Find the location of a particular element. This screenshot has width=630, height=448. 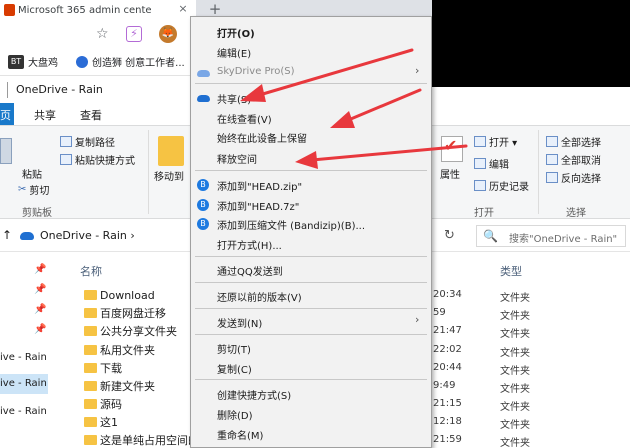

menu-item-create-shortcut: 创建快捷方式(S) is located at coordinates (254, 394).